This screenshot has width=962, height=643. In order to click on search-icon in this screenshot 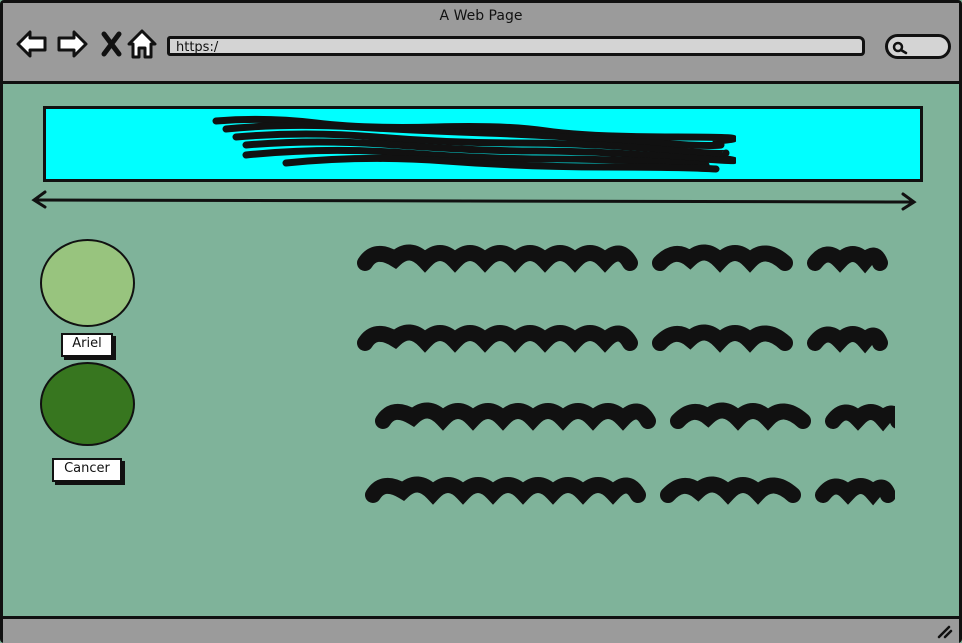, I will do `click(900, 48)`.